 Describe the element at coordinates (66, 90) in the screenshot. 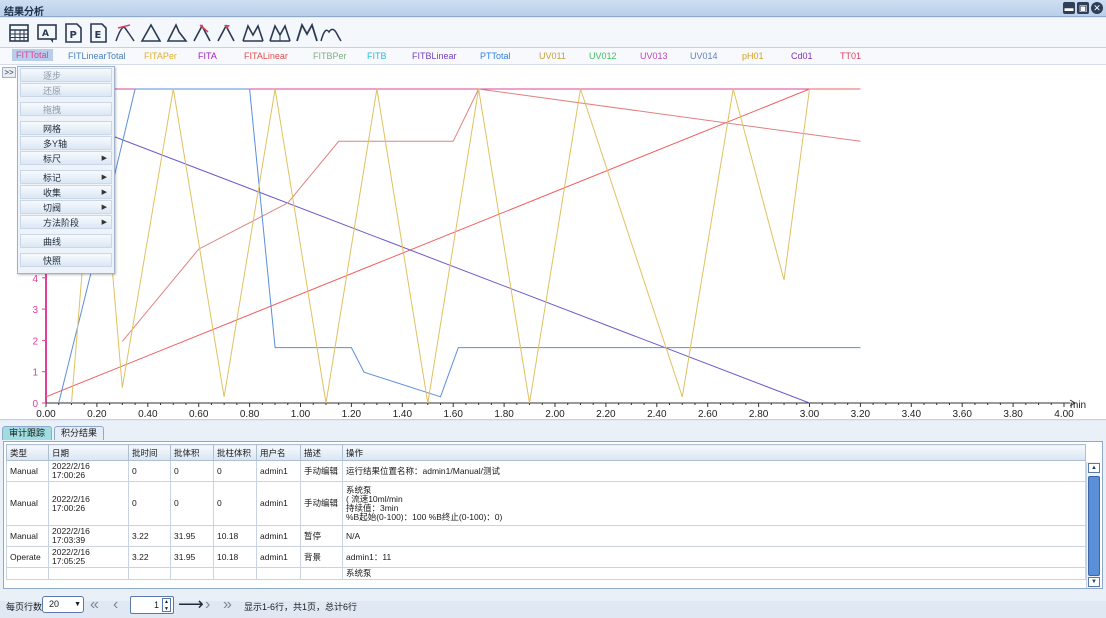

I see `menu-item-restore: 还原` at that location.